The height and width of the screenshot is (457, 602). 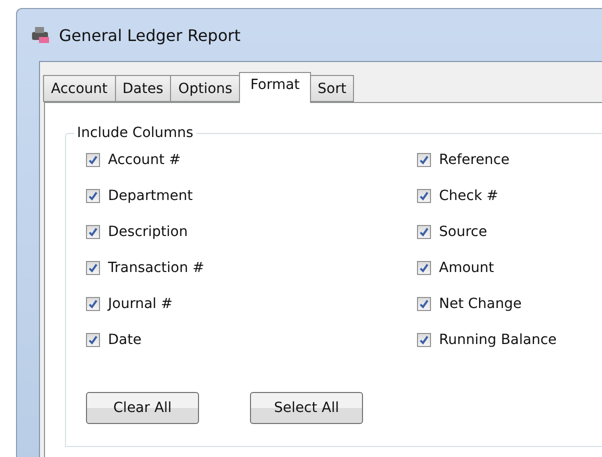 What do you see at coordinates (40, 35) in the screenshot?
I see `printer-icon` at bounding box center [40, 35].